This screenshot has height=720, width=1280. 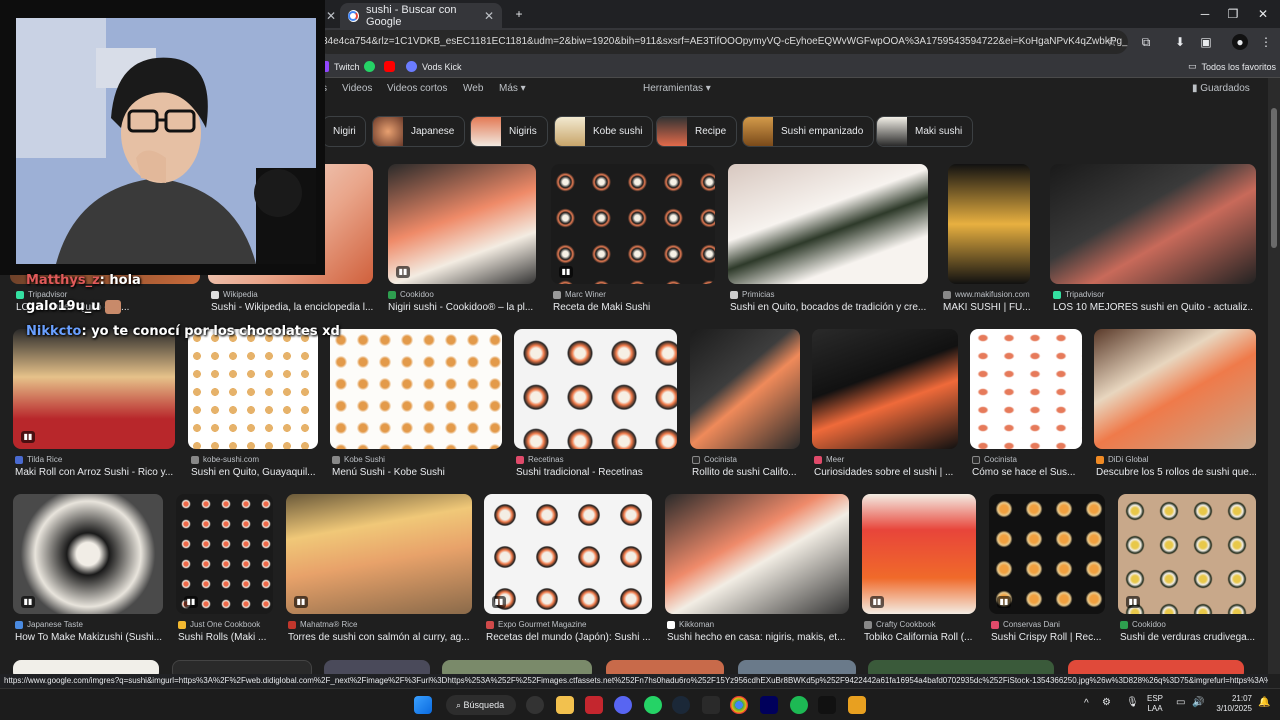 I want to click on taskbar-search: ⌕ Búsqueda, so click(x=481, y=705).